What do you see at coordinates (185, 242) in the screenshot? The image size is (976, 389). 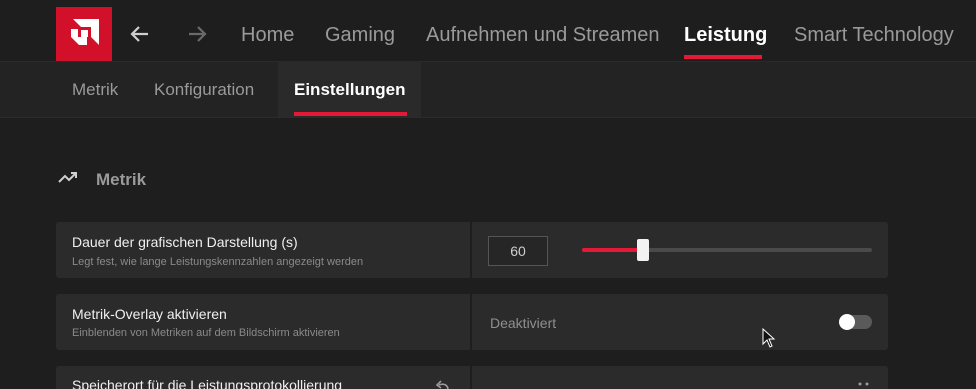 I see `setting-label: Dauer der grafischen Darstellung (s)` at bounding box center [185, 242].